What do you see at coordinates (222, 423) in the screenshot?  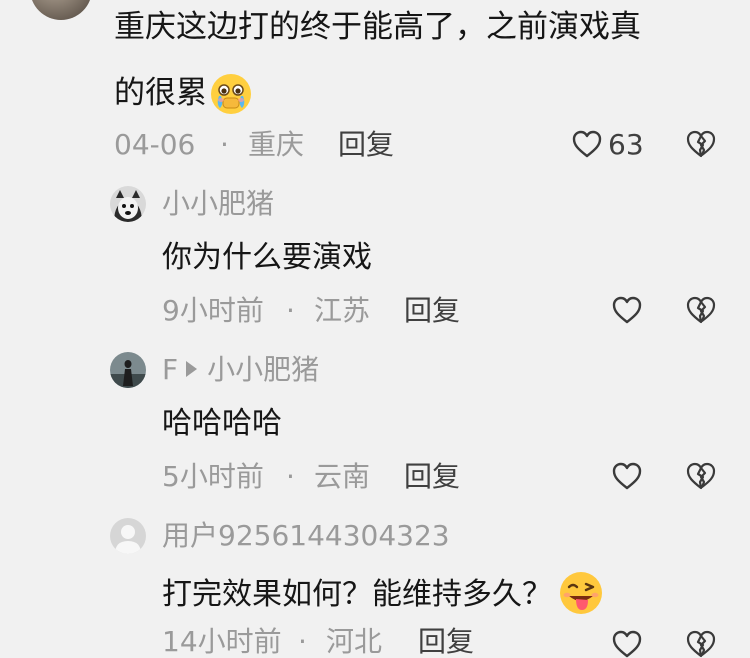 I see `reply-text: 哈哈哈哈` at bounding box center [222, 423].